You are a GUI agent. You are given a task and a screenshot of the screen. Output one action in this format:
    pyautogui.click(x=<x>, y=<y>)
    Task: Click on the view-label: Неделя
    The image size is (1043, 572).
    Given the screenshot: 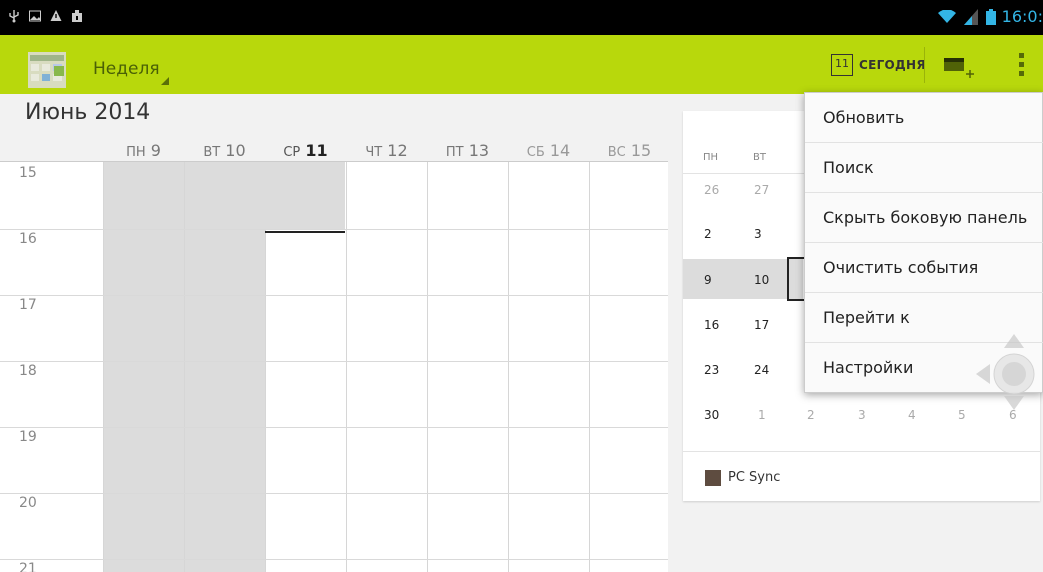 What is the action you would take?
    pyautogui.click(x=126, y=69)
    